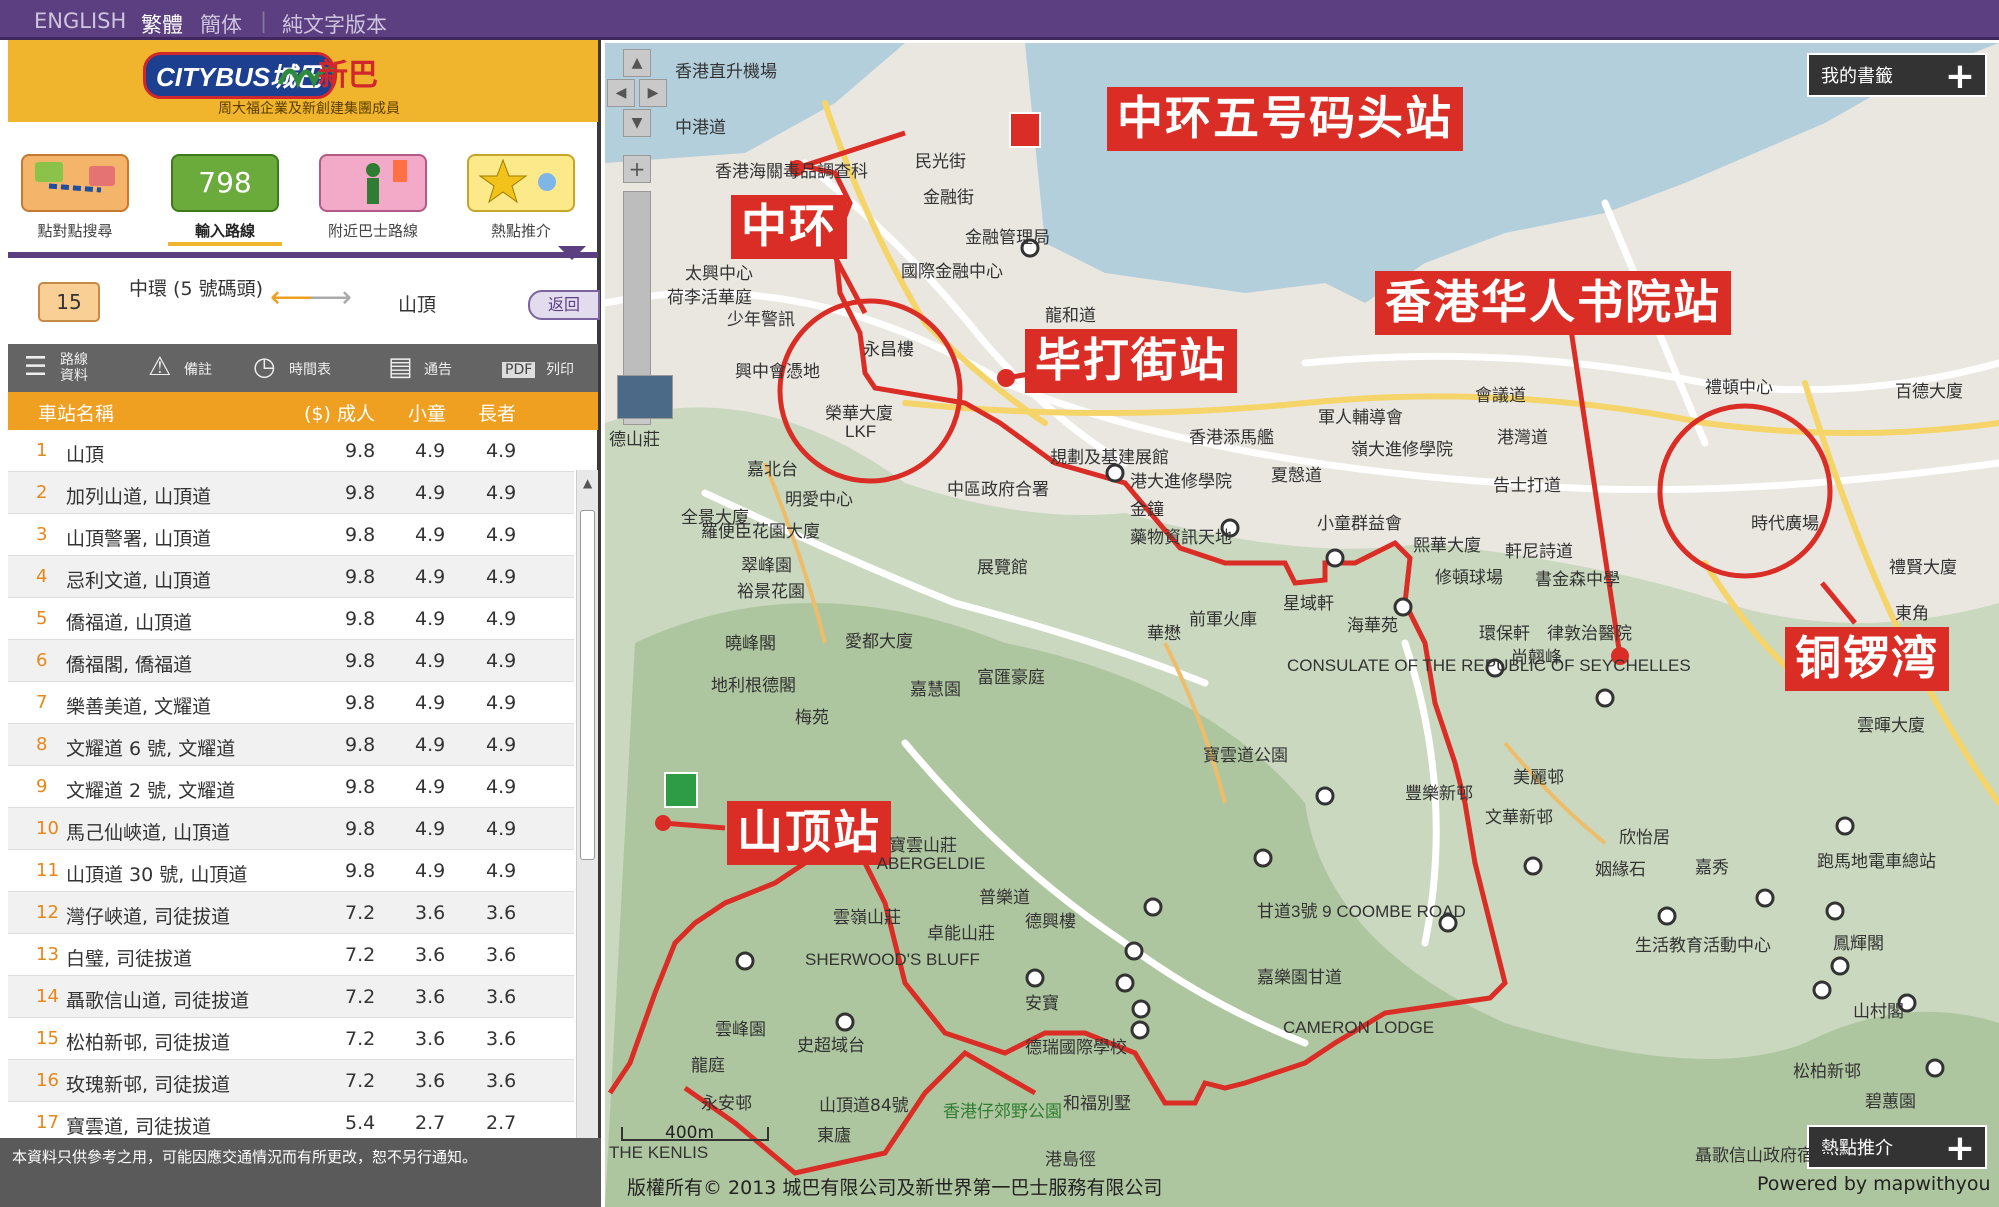 The height and width of the screenshot is (1207, 1999). What do you see at coordinates (139, 707) in the screenshot?
I see `stop-name: 樂善美道, 文耀道` at bounding box center [139, 707].